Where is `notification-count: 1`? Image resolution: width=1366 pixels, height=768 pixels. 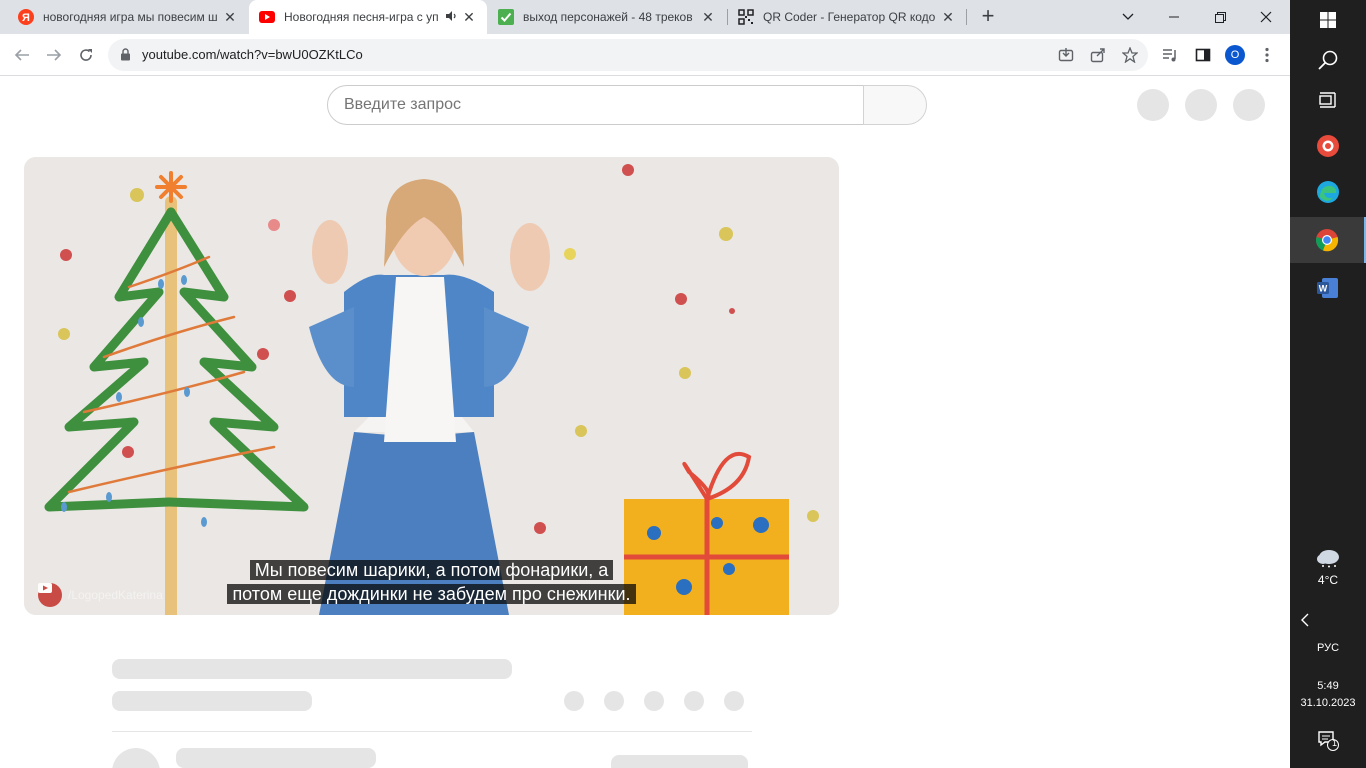 notification-count: 1 is located at coordinates (1335, 743).